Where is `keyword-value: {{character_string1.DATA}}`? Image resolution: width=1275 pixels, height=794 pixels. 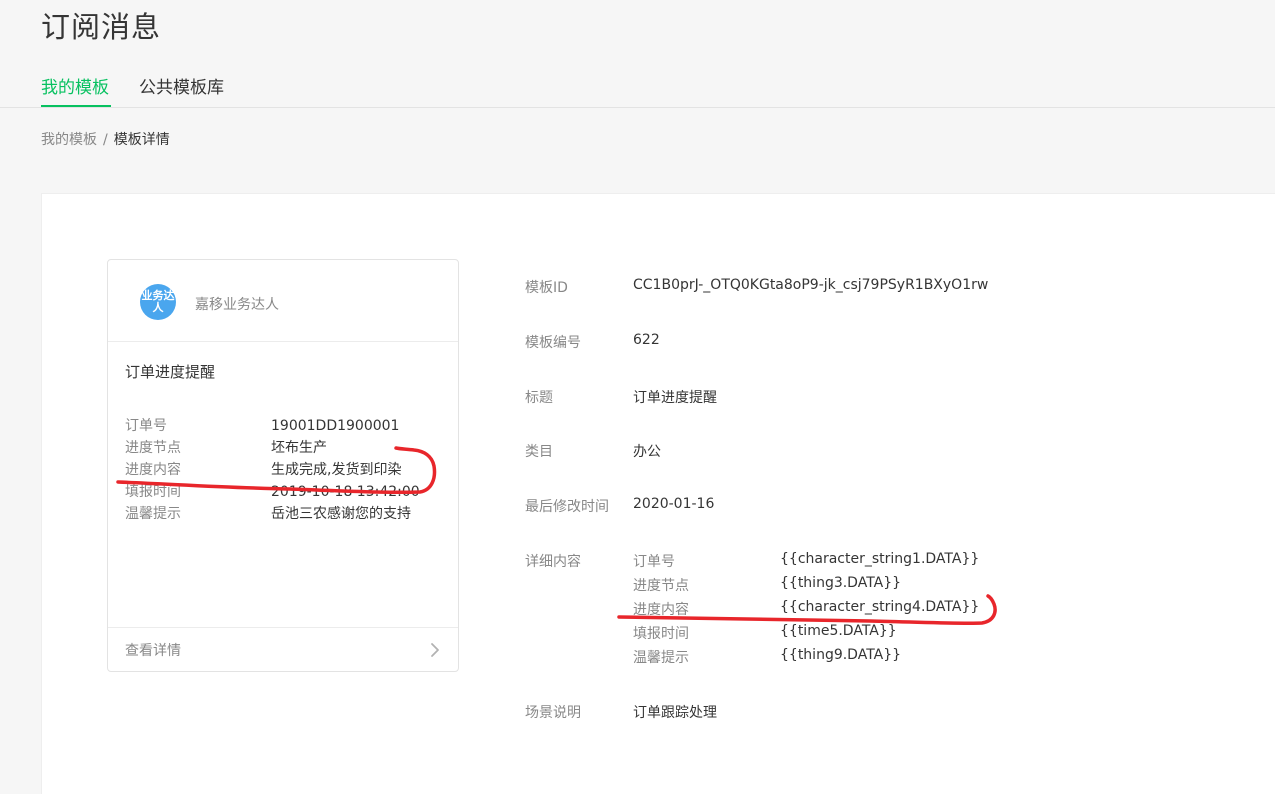 keyword-value: {{character_string1.DATA}} is located at coordinates (880, 559).